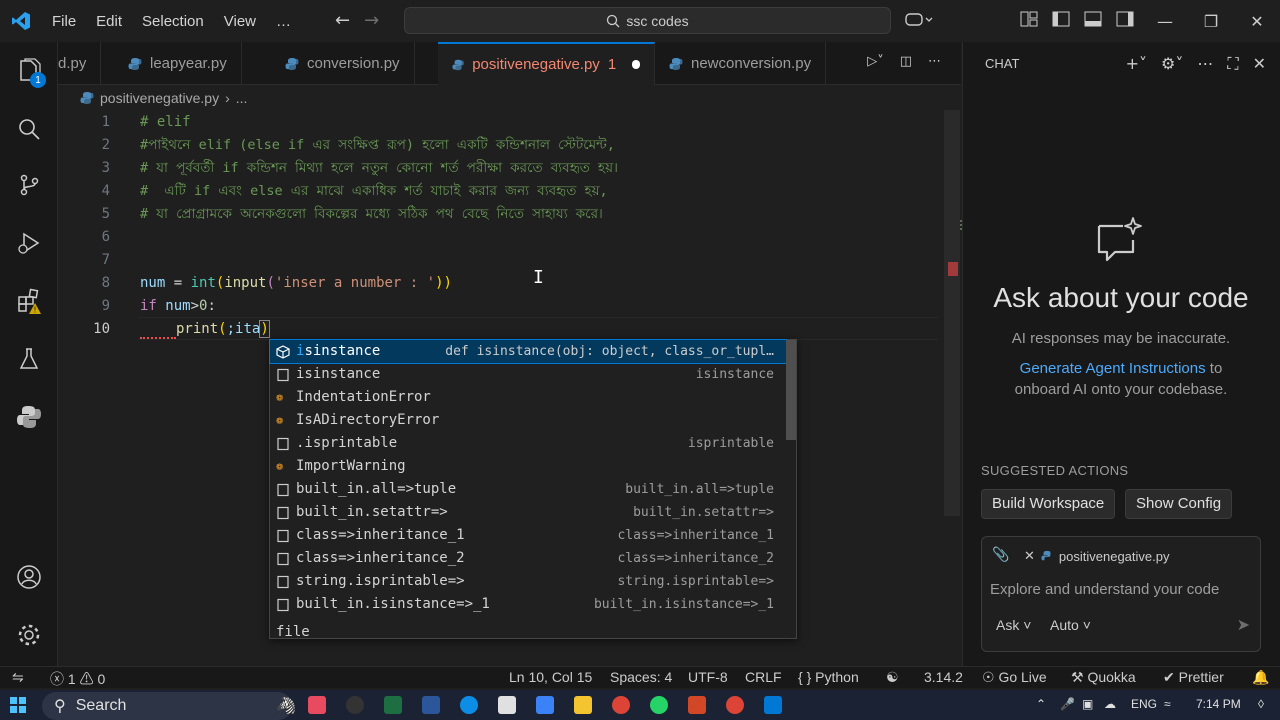 This screenshot has width=1280, height=720. What do you see at coordinates (29, 301) in the screenshot?
I see `extensions-icon: !` at bounding box center [29, 301].